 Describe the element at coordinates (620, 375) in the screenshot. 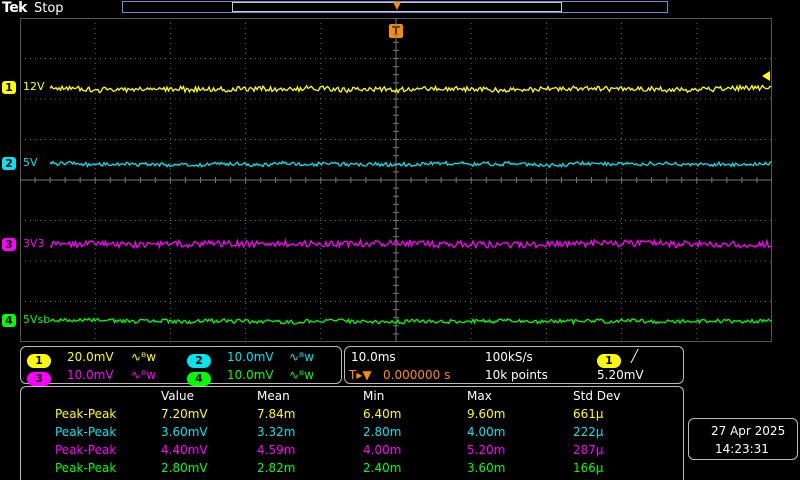

I see `trigger-level: 5.20mV` at that location.